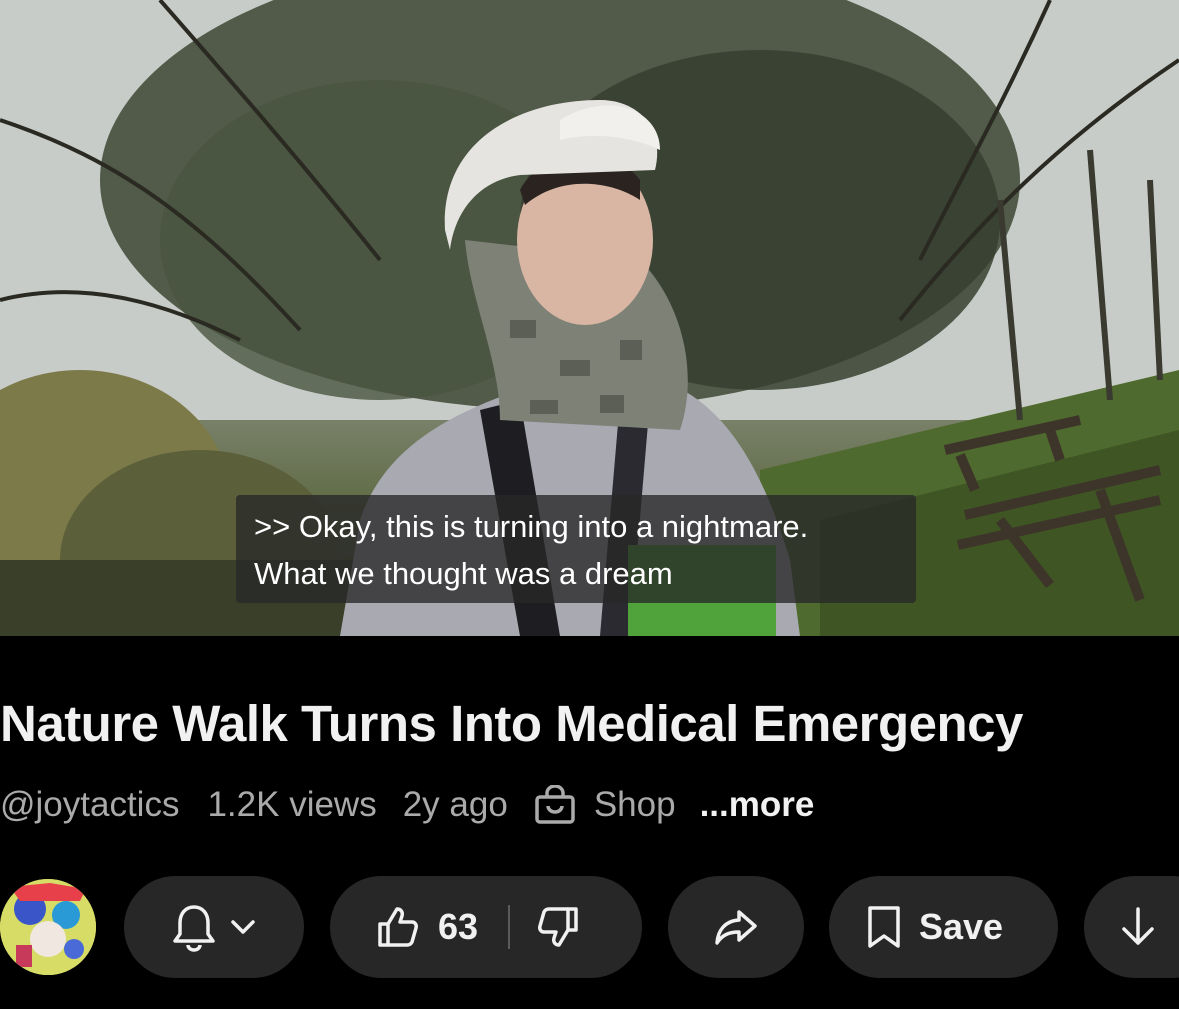 Image resolution: width=1179 pixels, height=1009 pixels. What do you see at coordinates (961, 926) in the screenshot?
I see `save-label: Save` at bounding box center [961, 926].